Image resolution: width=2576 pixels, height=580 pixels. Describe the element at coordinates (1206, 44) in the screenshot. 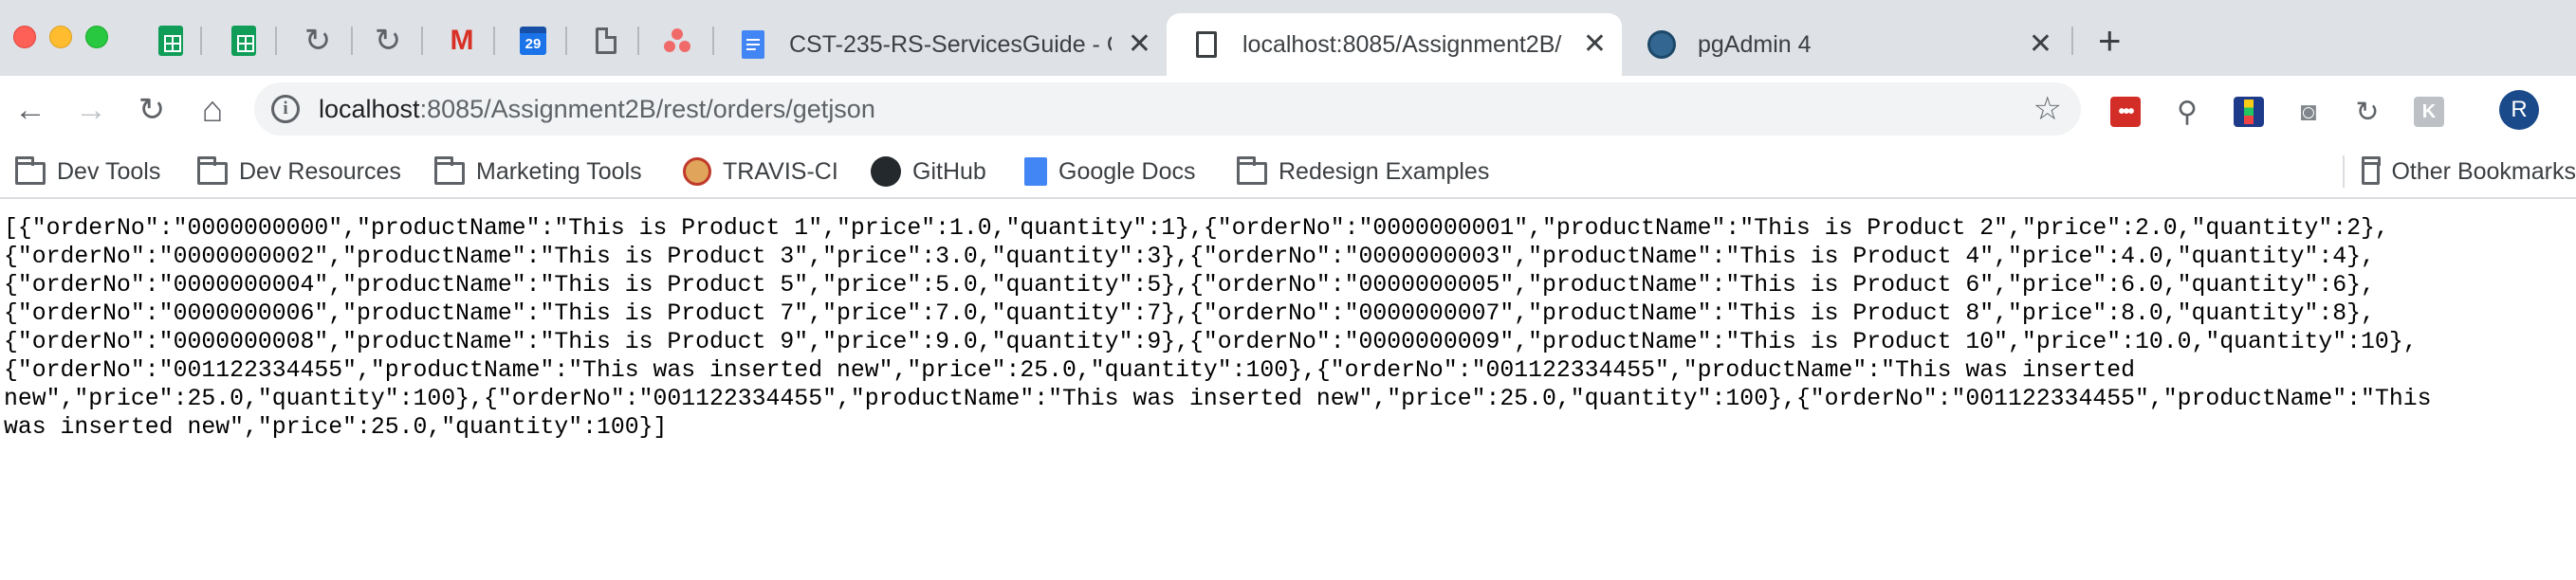

I see `page-icon` at that location.